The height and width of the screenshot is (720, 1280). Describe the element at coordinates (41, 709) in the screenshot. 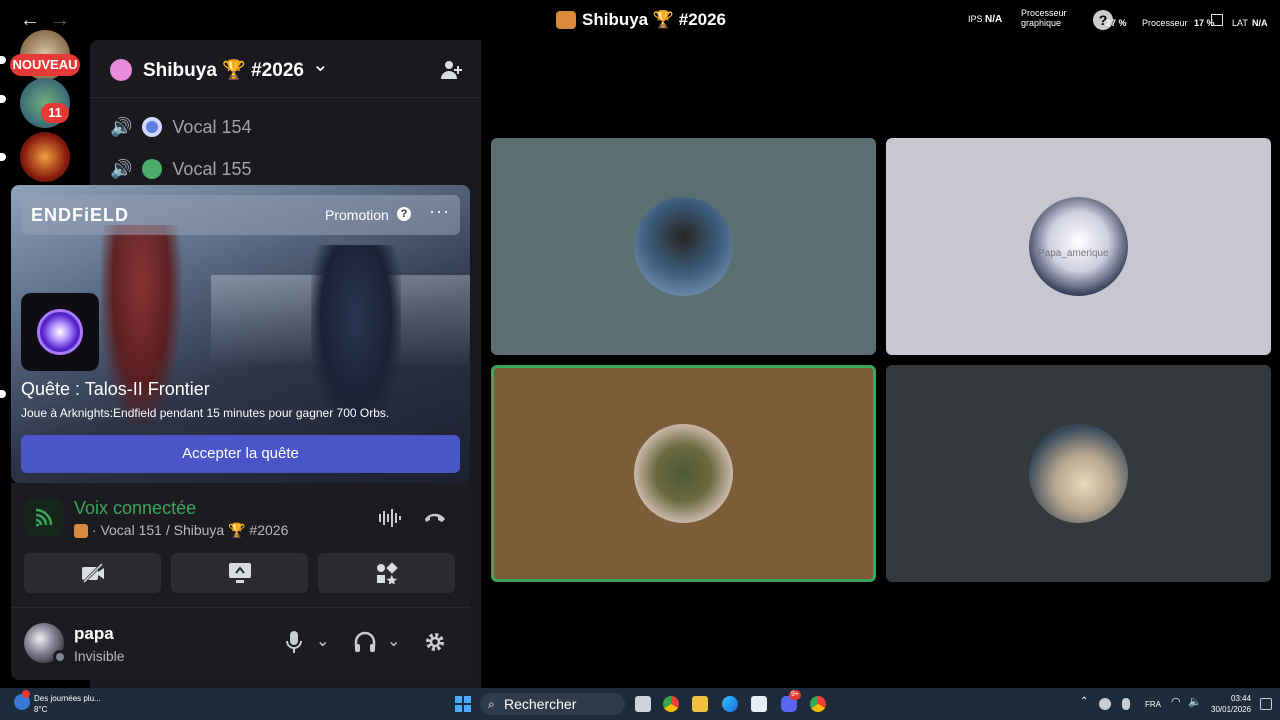

I see `weather-temp: 8°C` at that location.